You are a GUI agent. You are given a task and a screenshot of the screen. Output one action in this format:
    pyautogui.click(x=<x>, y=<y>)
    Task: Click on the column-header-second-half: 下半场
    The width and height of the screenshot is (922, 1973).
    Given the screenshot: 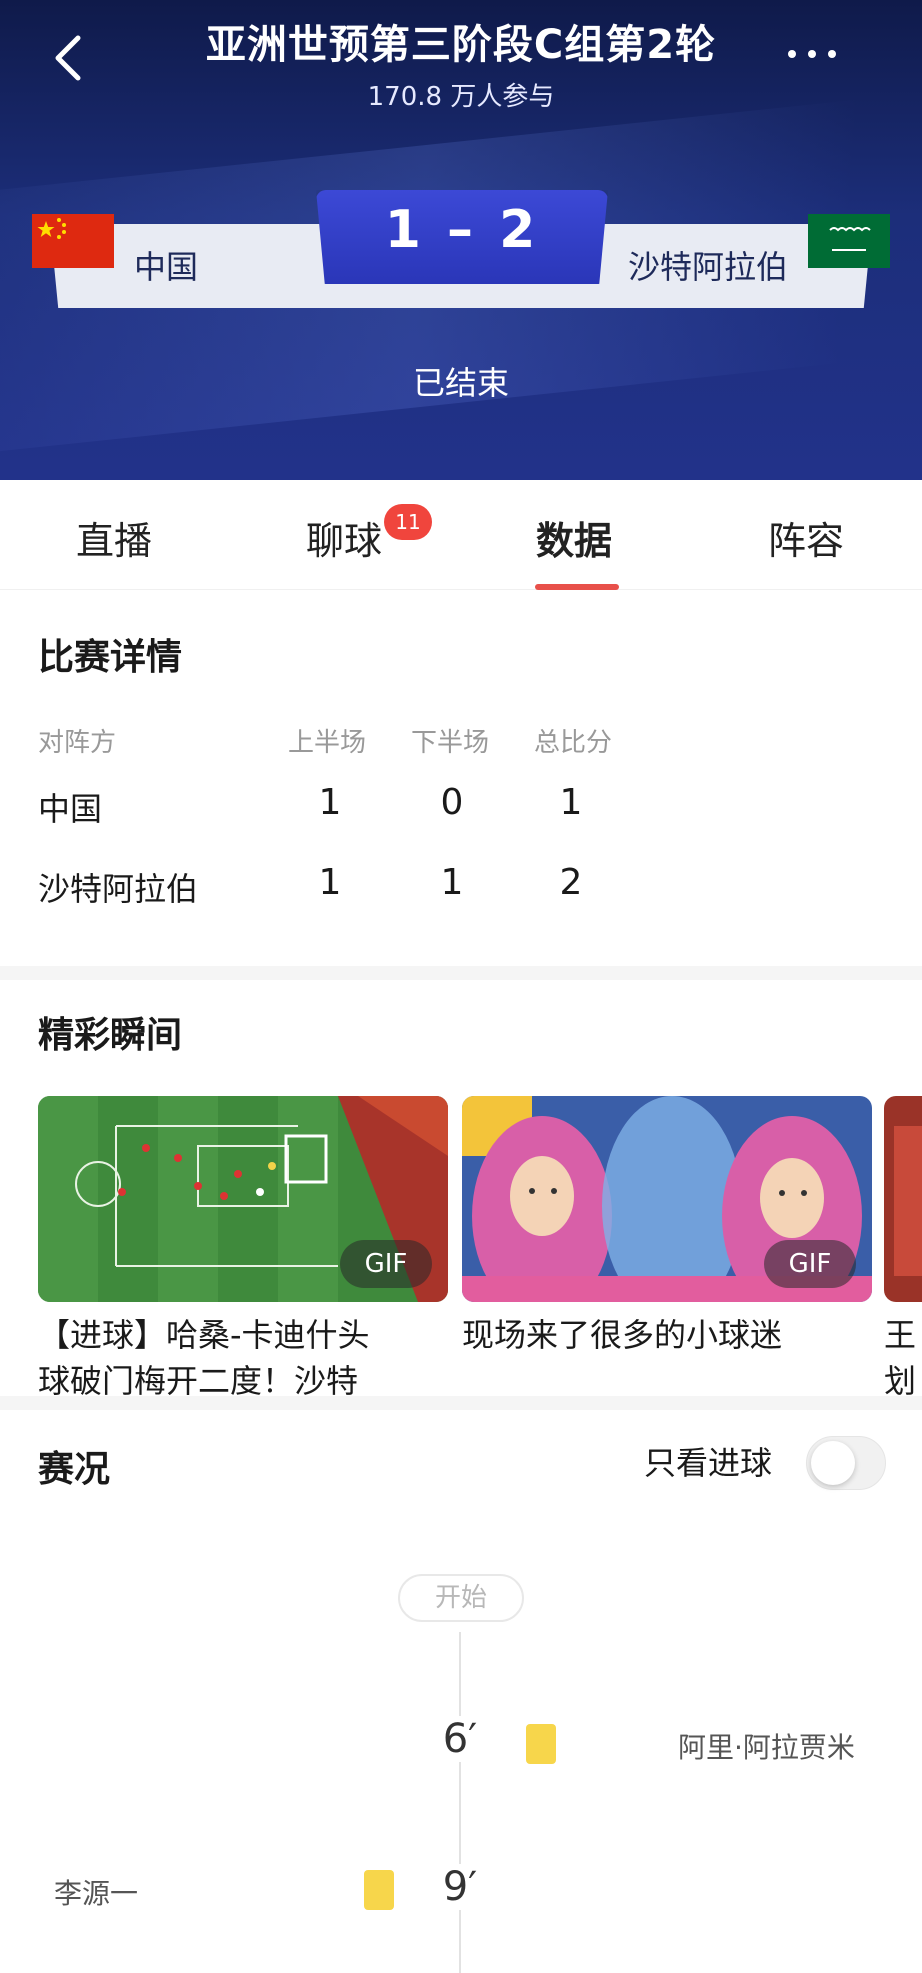 What is the action you would take?
    pyautogui.click(x=450, y=743)
    